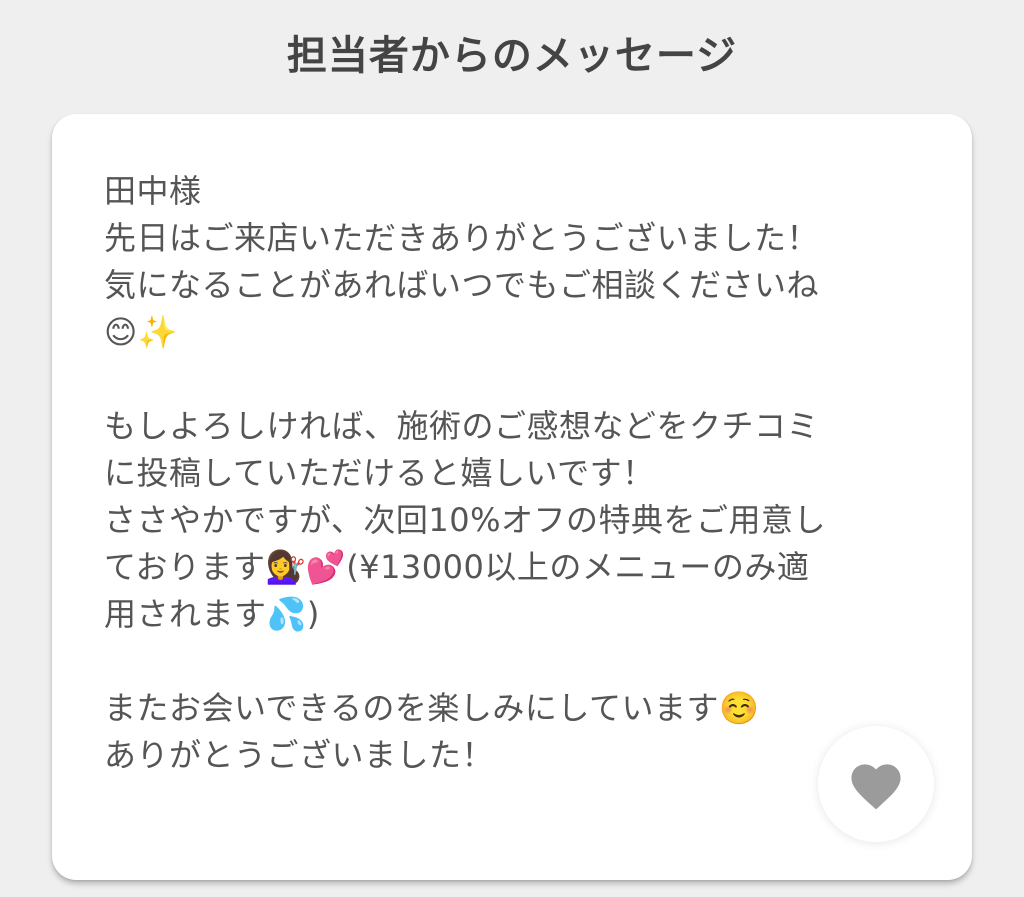  Describe the element at coordinates (462, 285) in the screenshot. I see `message-line: 気になることがあればいつでもご相談くださいね` at that location.